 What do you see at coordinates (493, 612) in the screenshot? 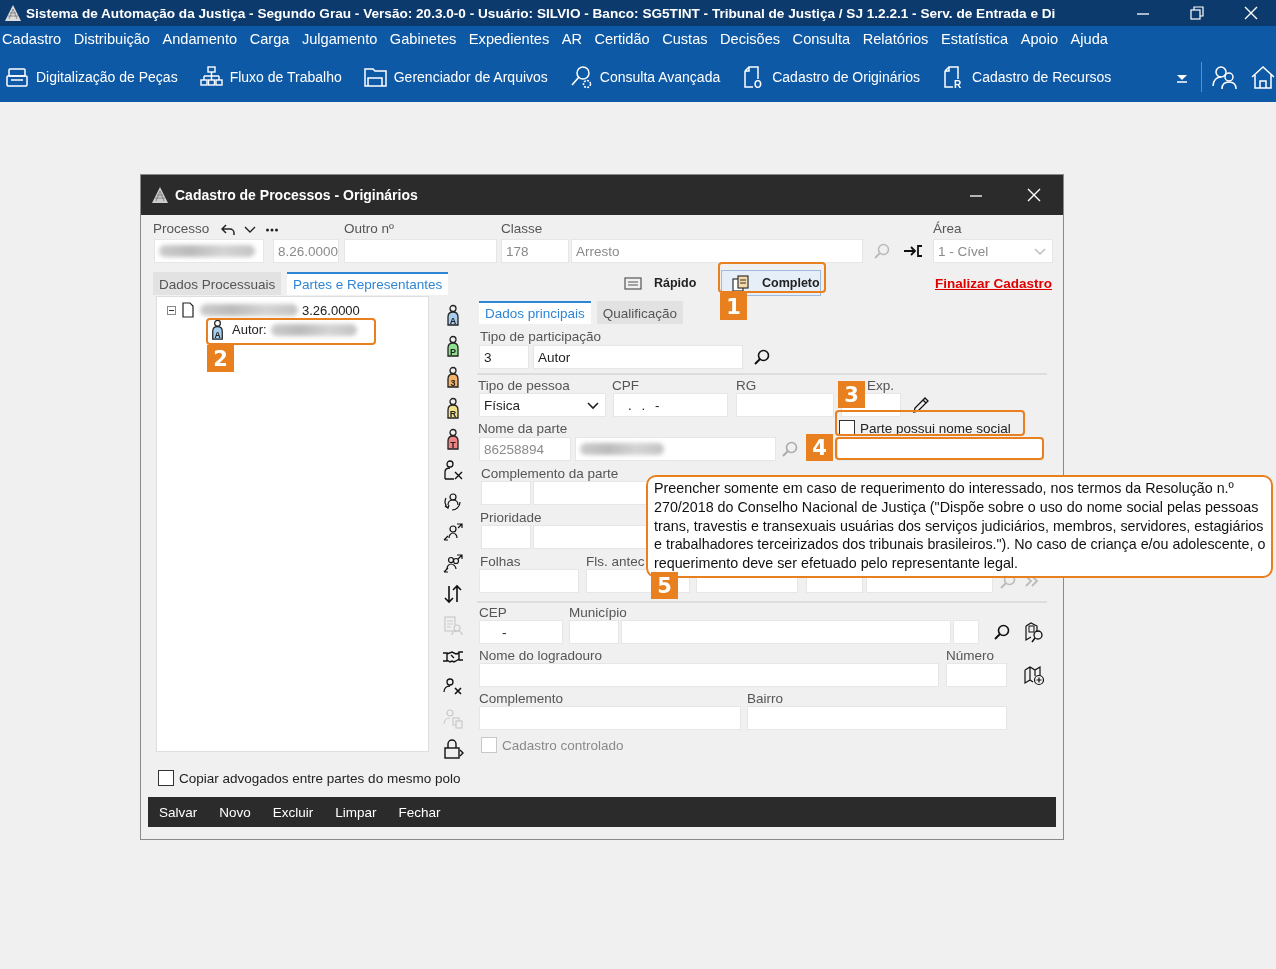
I see `field-label: CEP` at bounding box center [493, 612].